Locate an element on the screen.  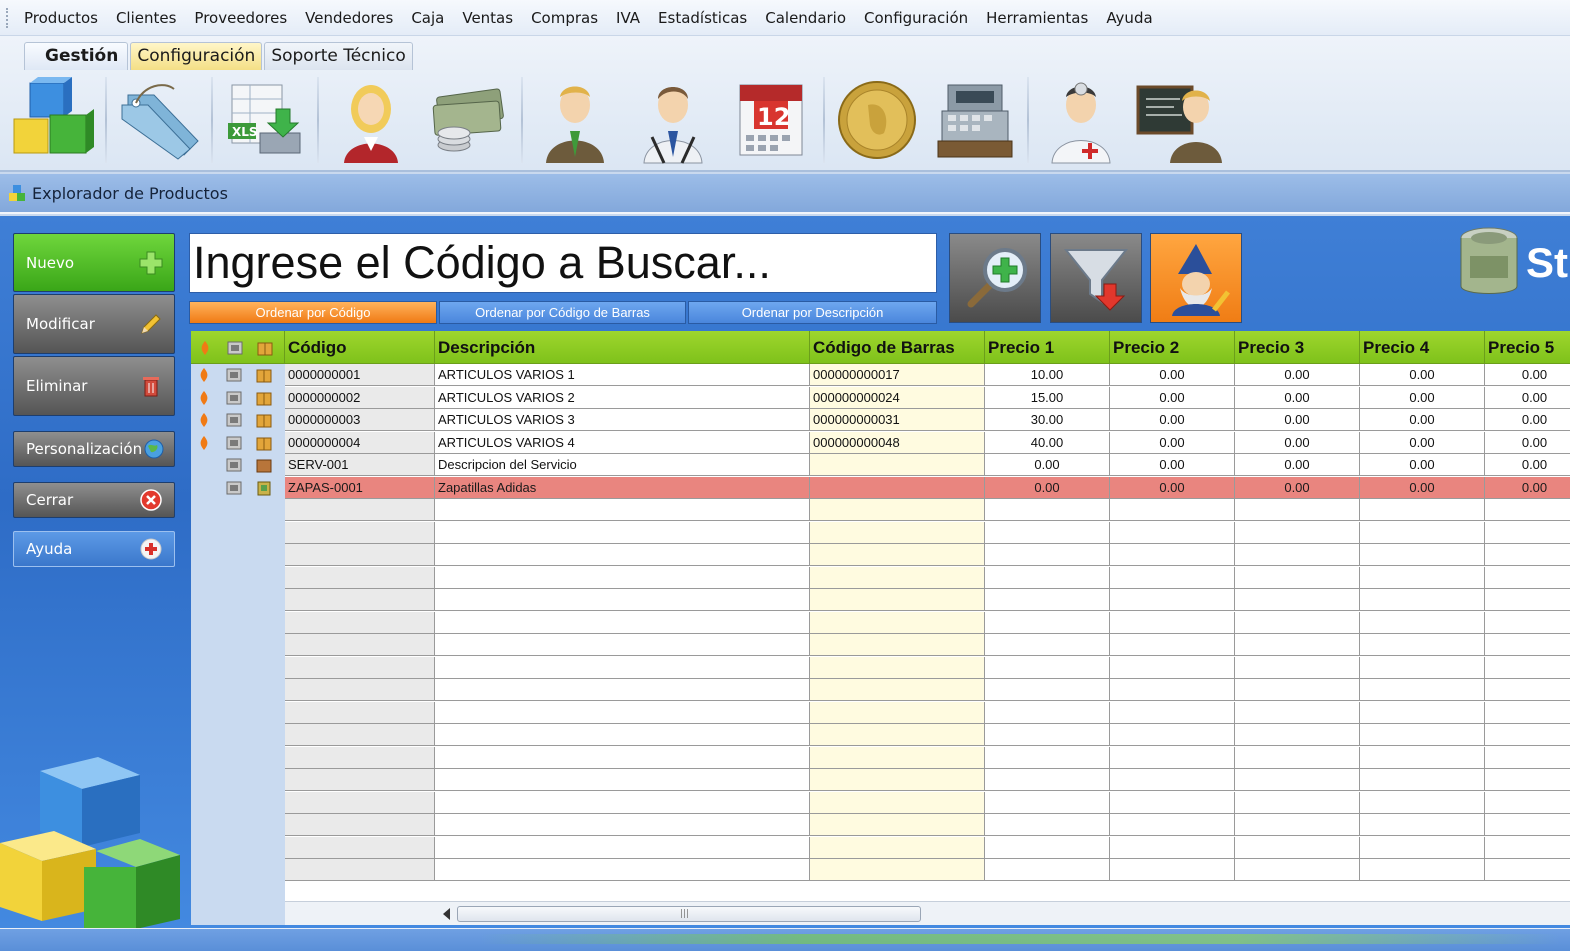
menu-herramientas: Herramientas is located at coordinates (1037, 18).